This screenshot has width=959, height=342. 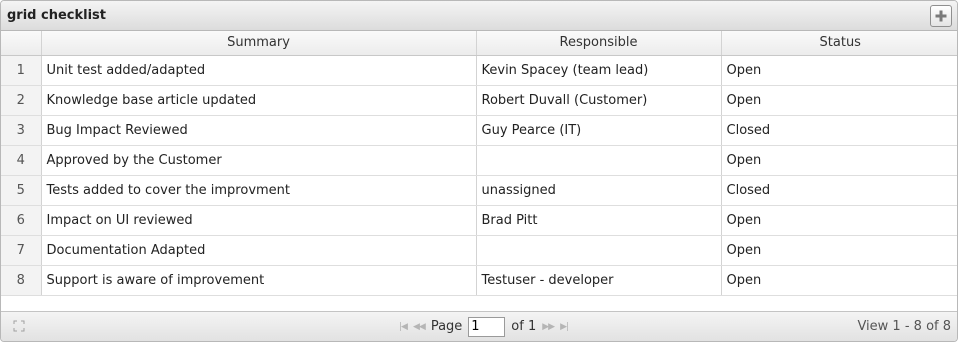 I want to click on status-header: Status, so click(x=839, y=43).